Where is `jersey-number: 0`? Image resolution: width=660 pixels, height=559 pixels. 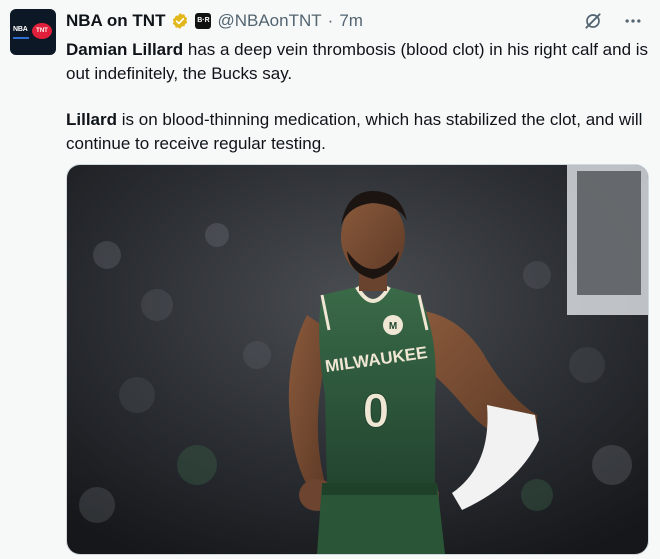 jersey-number: 0 is located at coordinates (376, 411).